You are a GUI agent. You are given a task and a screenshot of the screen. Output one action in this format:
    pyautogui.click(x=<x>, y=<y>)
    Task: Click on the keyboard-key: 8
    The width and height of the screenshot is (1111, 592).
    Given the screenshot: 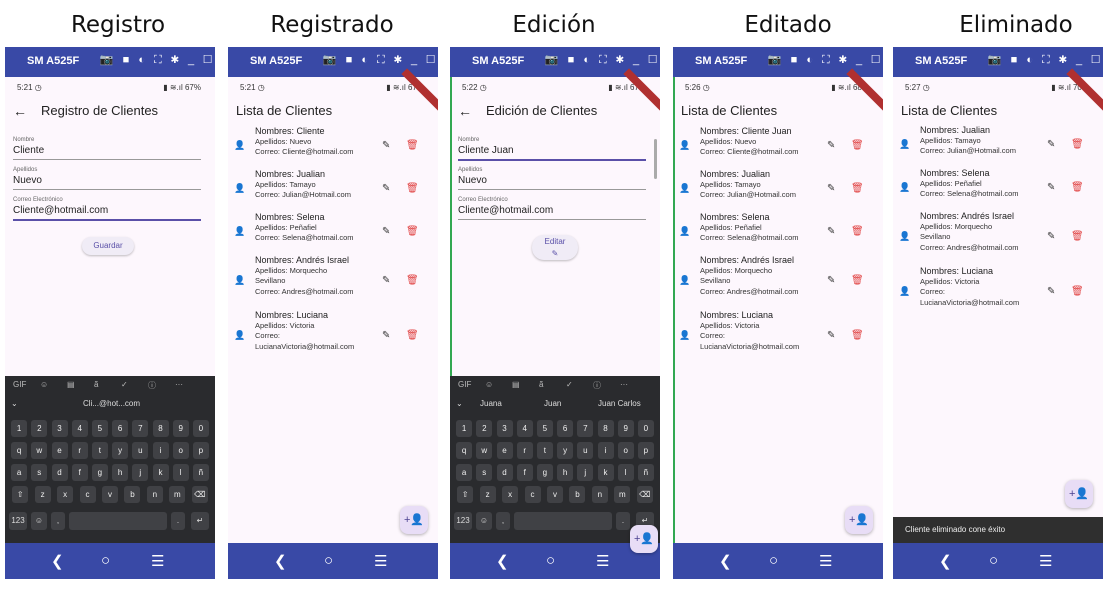 What is the action you would take?
    pyautogui.click(x=160, y=428)
    